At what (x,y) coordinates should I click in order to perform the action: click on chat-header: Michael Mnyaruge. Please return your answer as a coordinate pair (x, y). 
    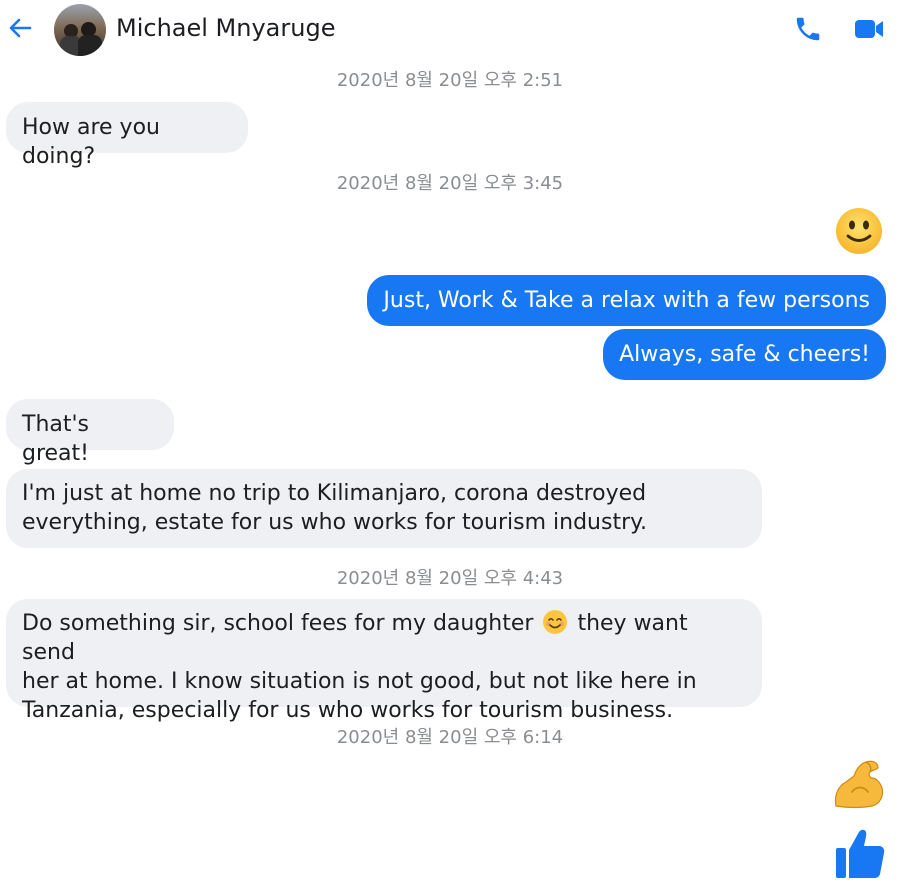
    Looking at the image, I should click on (450, 30).